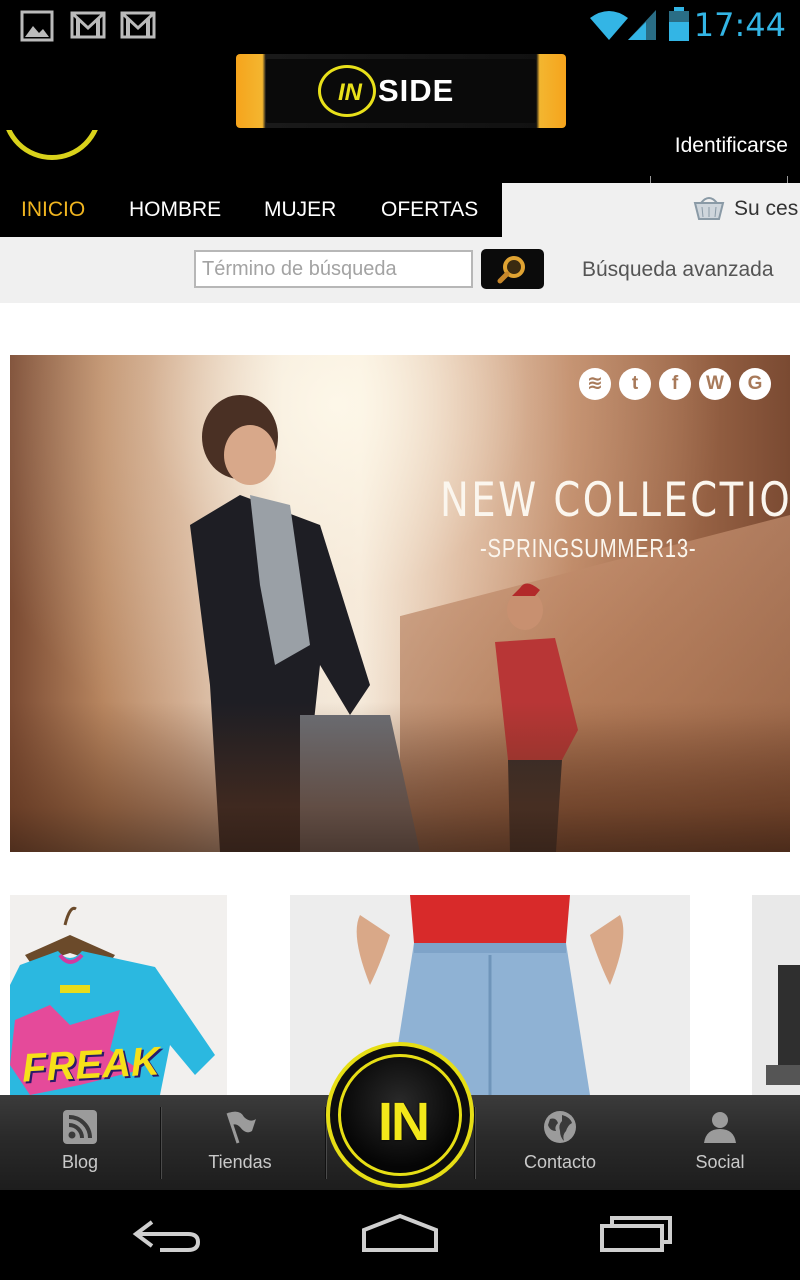  What do you see at coordinates (404, 1122) in the screenshot?
I see `center-logo-text: IN` at bounding box center [404, 1122].